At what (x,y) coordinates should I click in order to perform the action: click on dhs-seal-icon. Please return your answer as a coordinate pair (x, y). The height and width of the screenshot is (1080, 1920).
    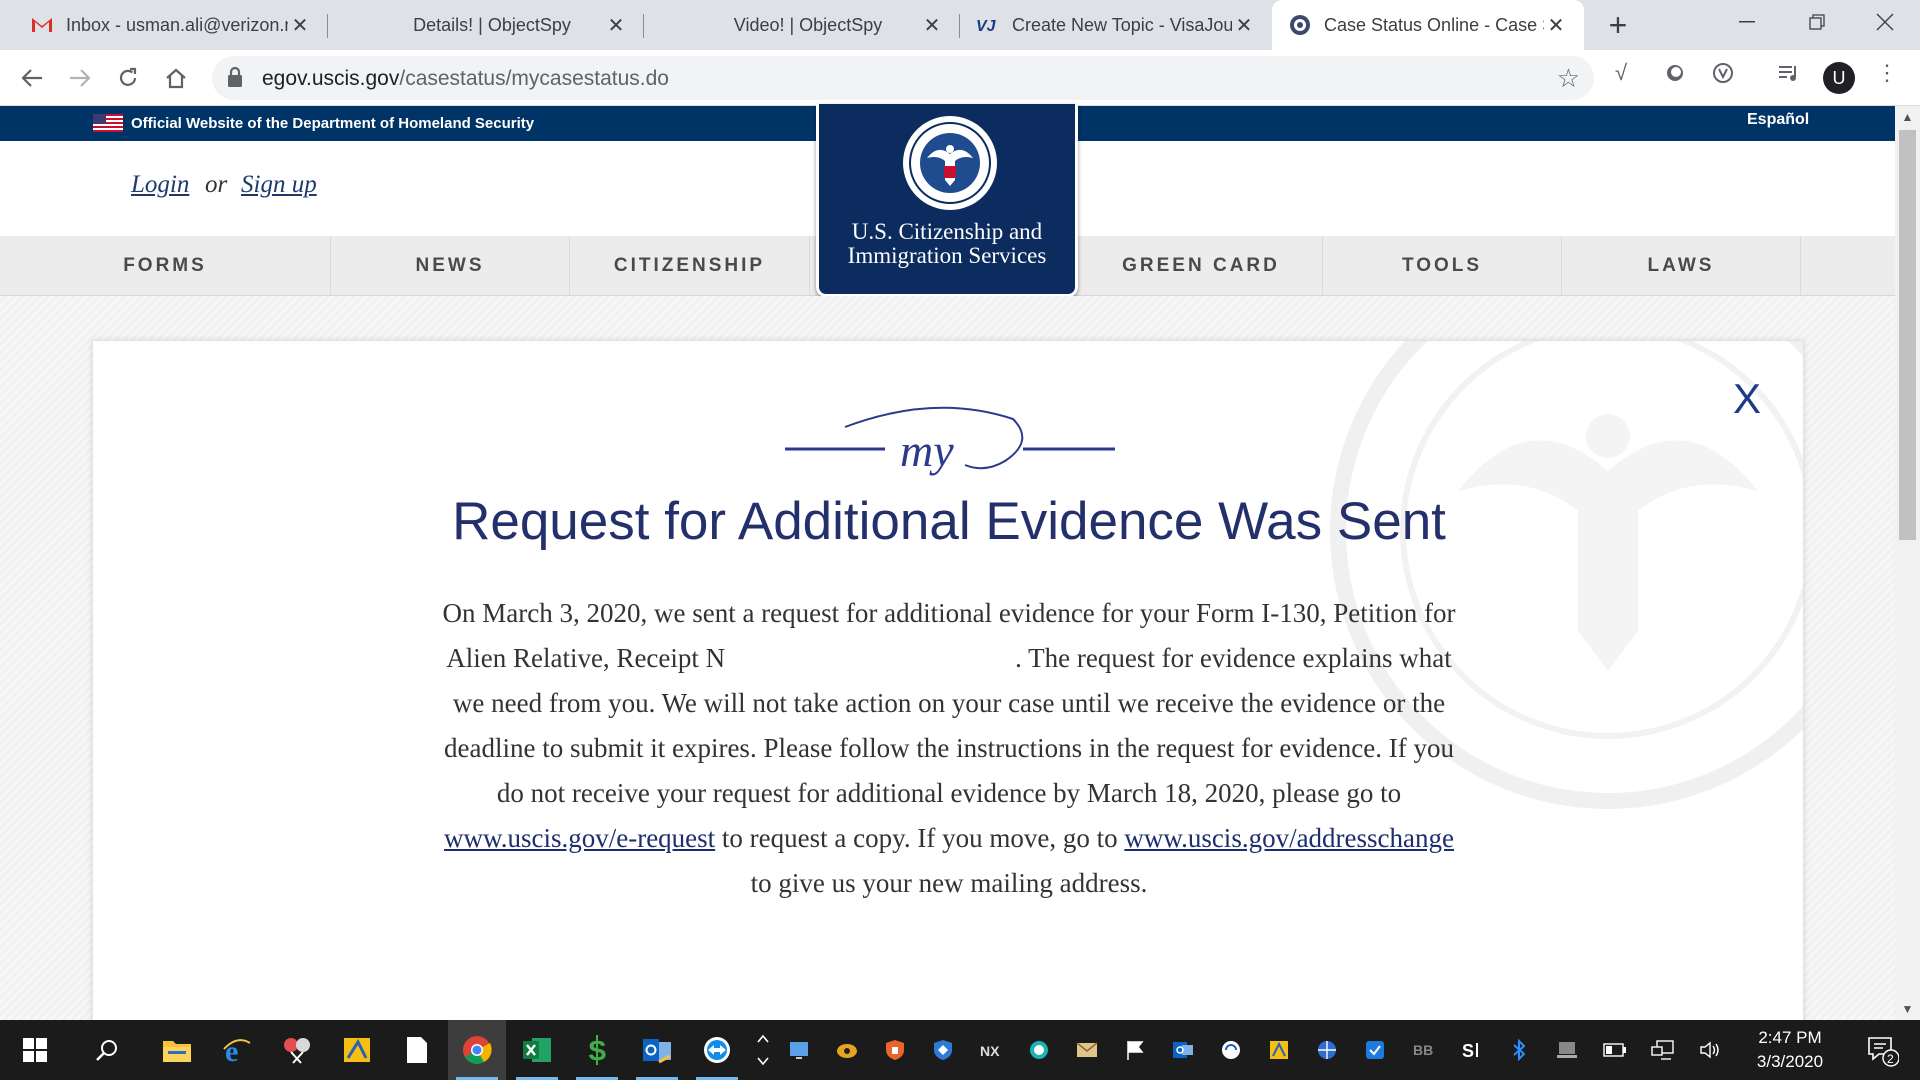
    Looking at the image, I should click on (1300, 25).